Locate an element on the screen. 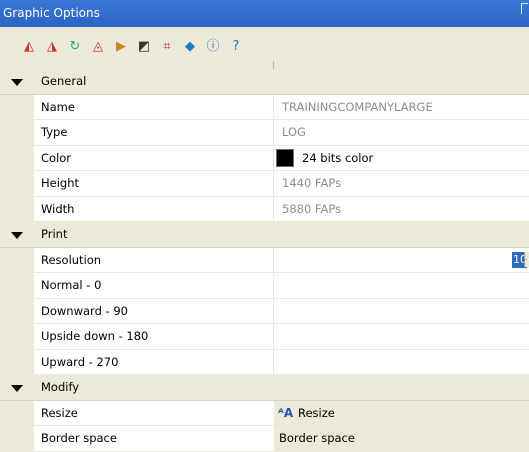  section-modify: Modify is located at coordinates (264, 388).